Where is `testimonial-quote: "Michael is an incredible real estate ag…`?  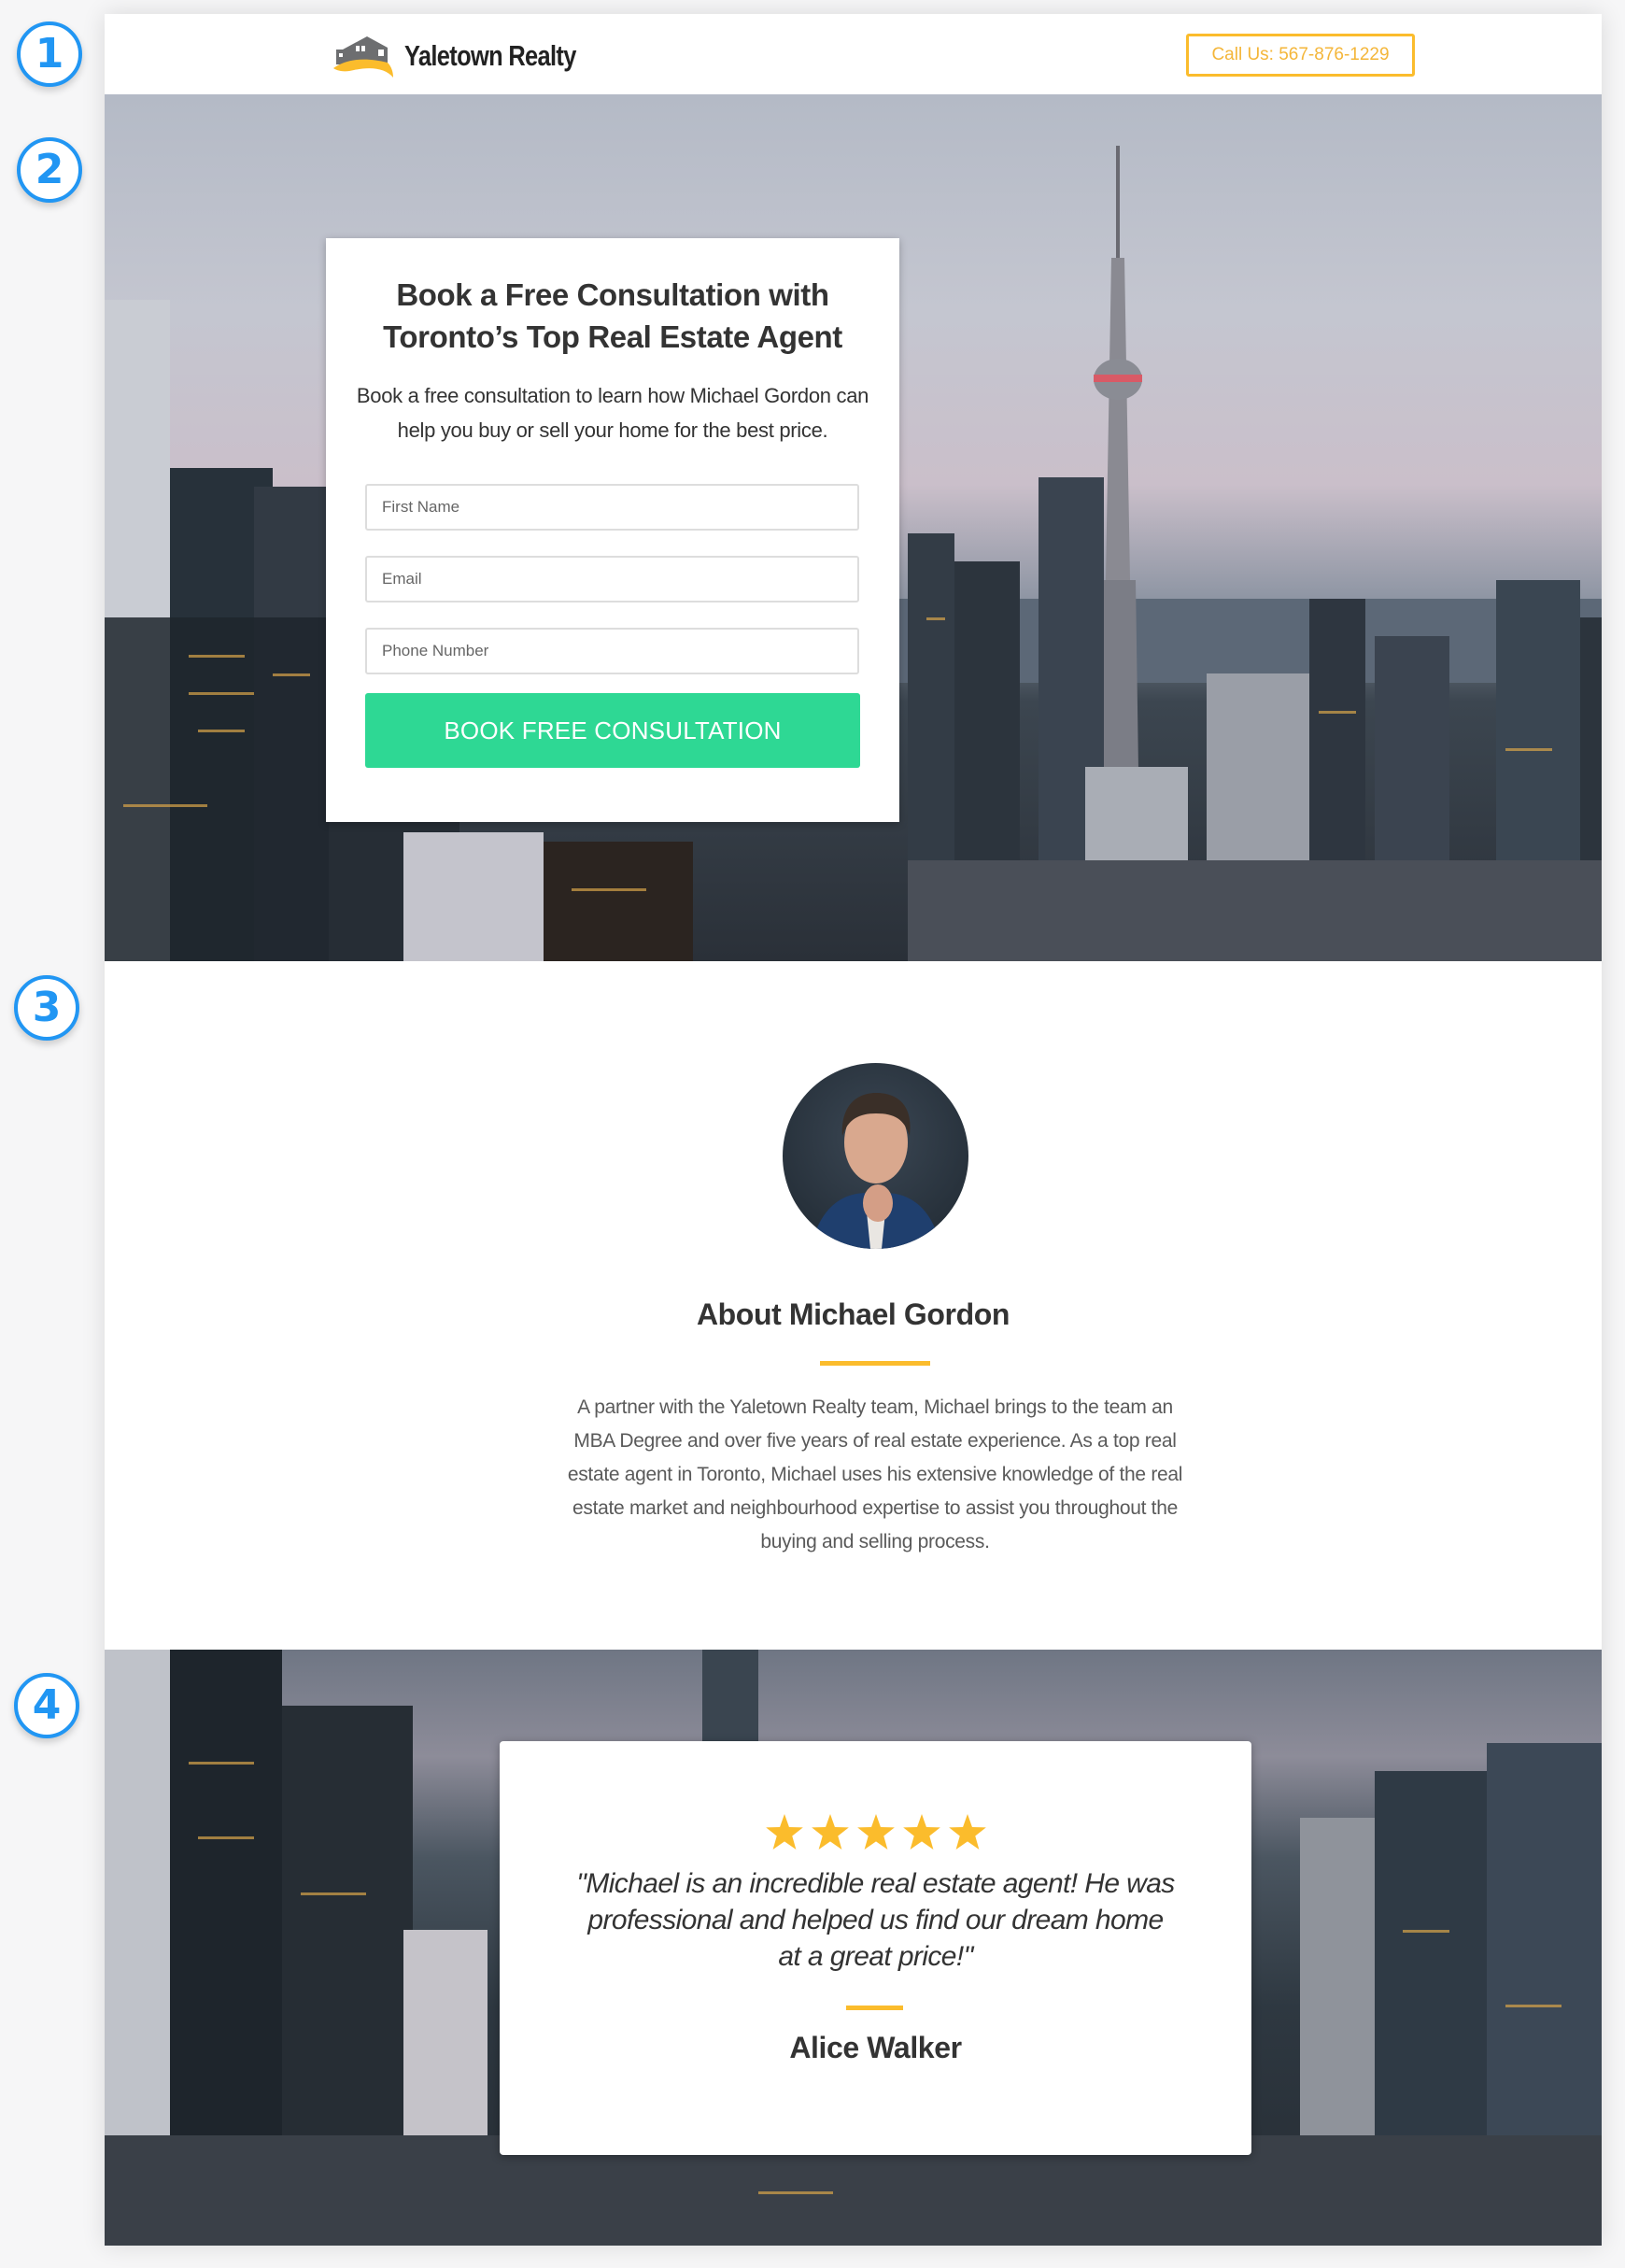
testimonial-quote: "Michael is an incredible real estate ag… is located at coordinates (875, 1920).